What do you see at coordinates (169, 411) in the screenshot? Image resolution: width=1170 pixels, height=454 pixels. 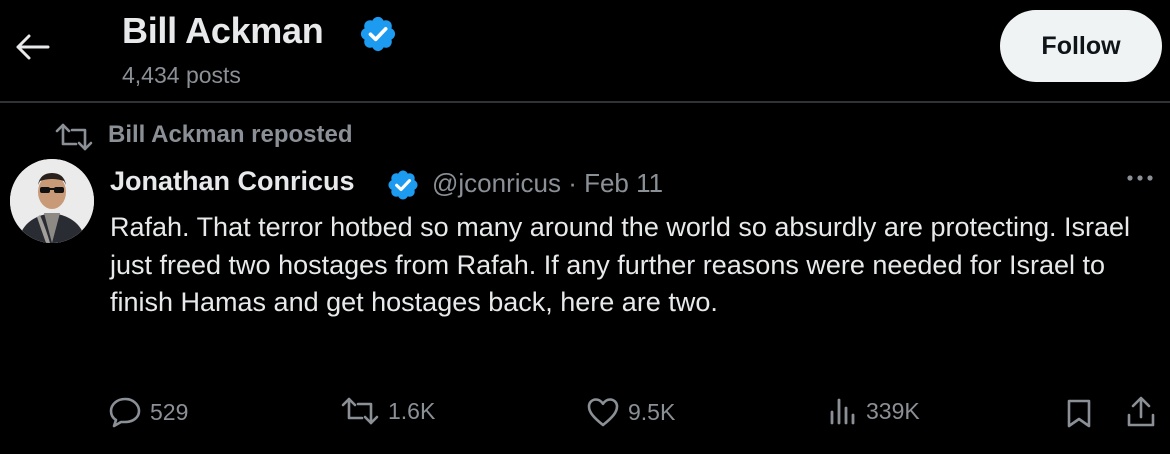 I see `reply-count: 529` at bounding box center [169, 411].